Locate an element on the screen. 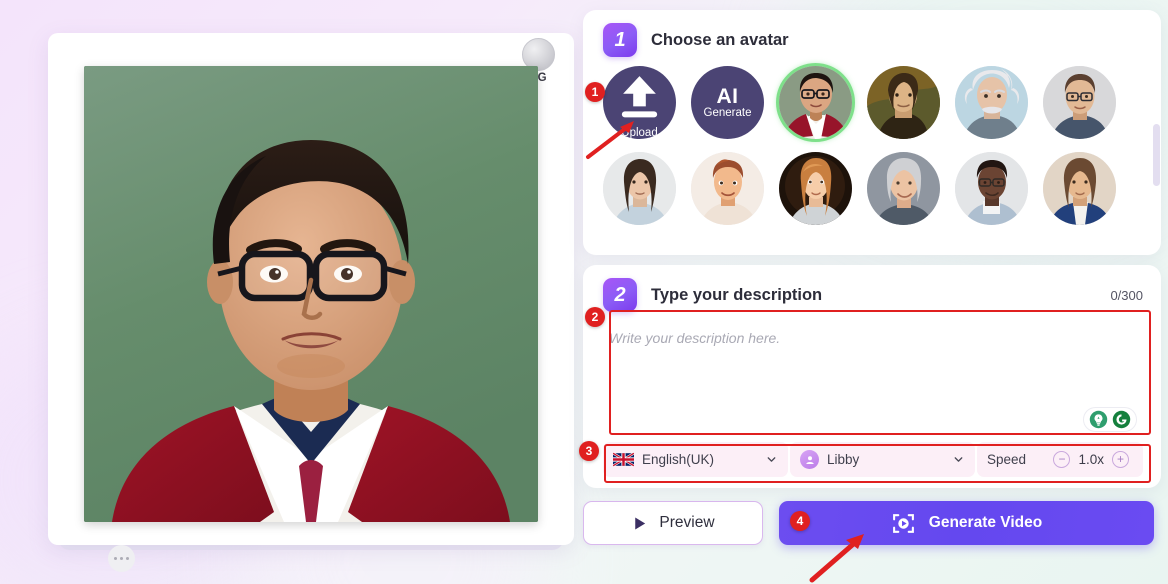 This screenshot has width=1168, height=584. avatar-young-man-glasses-image is located at coordinates (1079, 102).